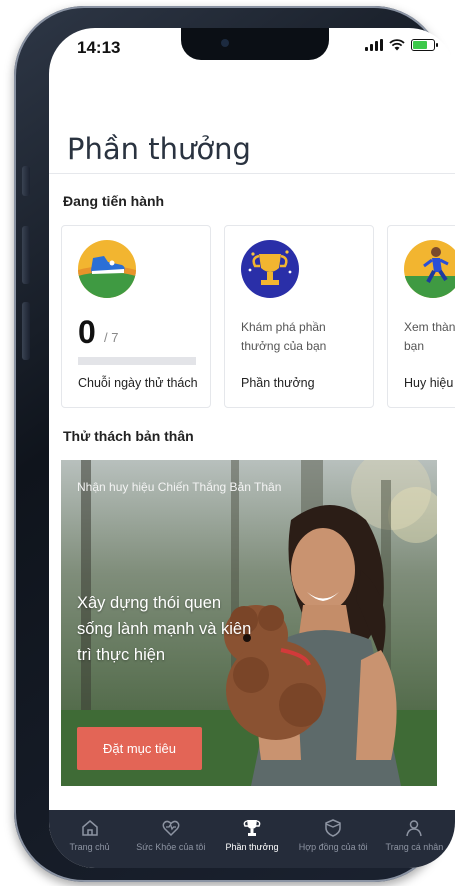 This screenshot has height=886, width=457. I want to click on tab-label: Phần thưởng, so click(252, 847).